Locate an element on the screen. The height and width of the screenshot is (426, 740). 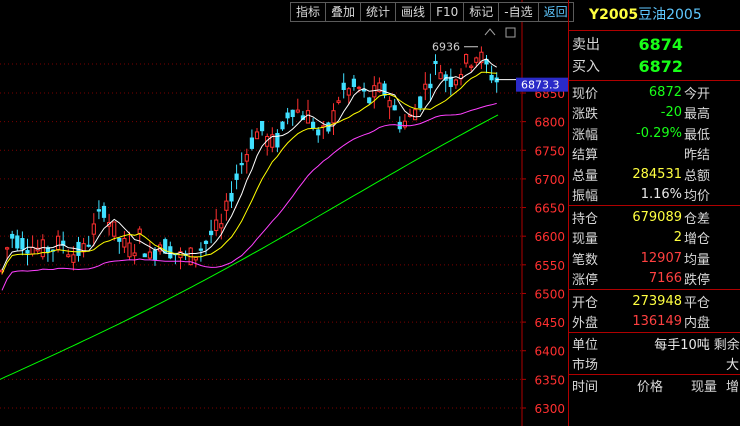
mark-button: 标记 is located at coordinates (481, 12).